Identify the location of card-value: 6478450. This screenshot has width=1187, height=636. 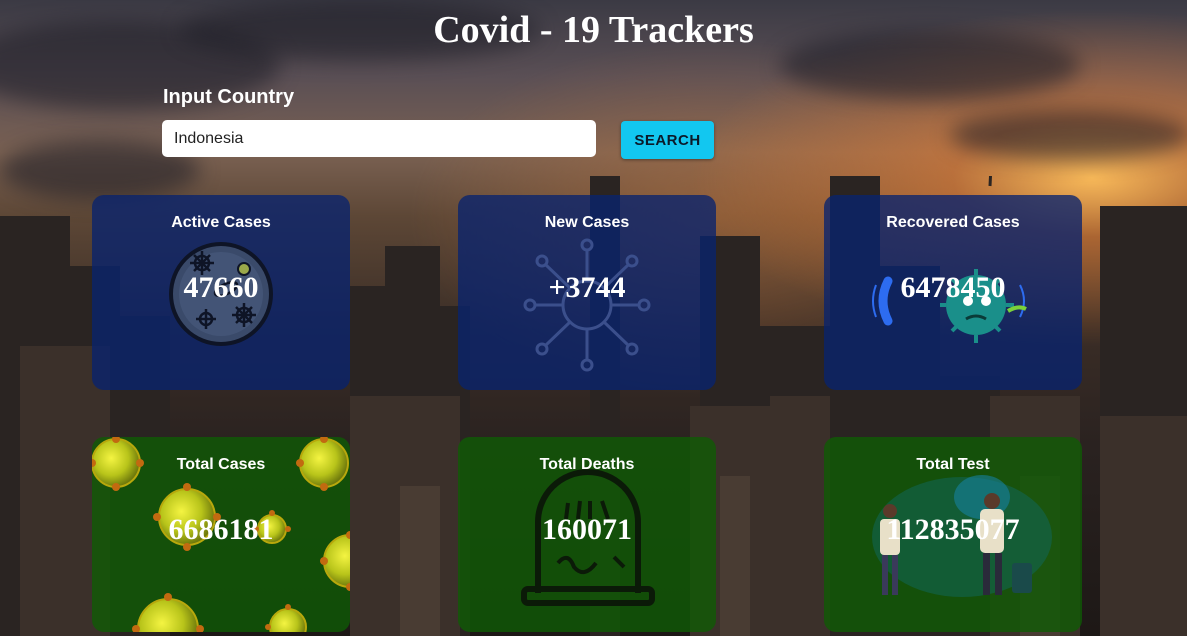
(953, 287).